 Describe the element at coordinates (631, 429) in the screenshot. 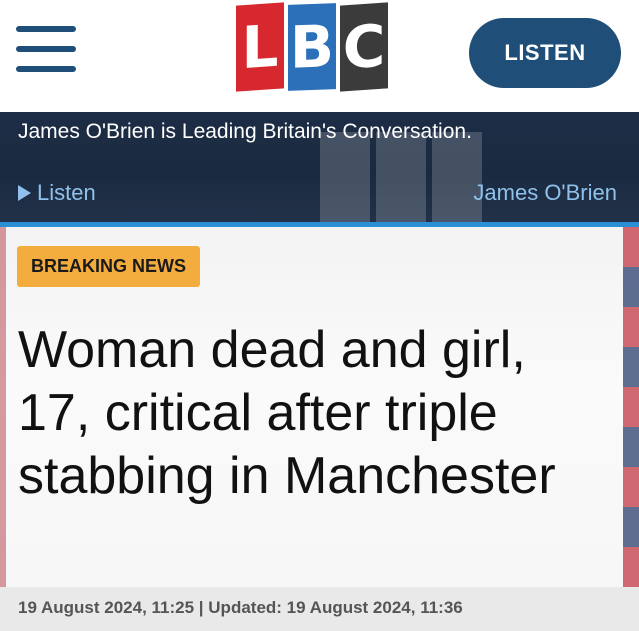

I see `side-decoration-right` at that location.